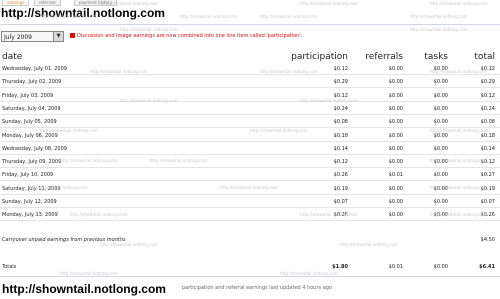 The height and width of the screenshot is (299, 500). Describe the element at coordinates (12, 57) in the screenshot. I see `header-date: date` at that location.